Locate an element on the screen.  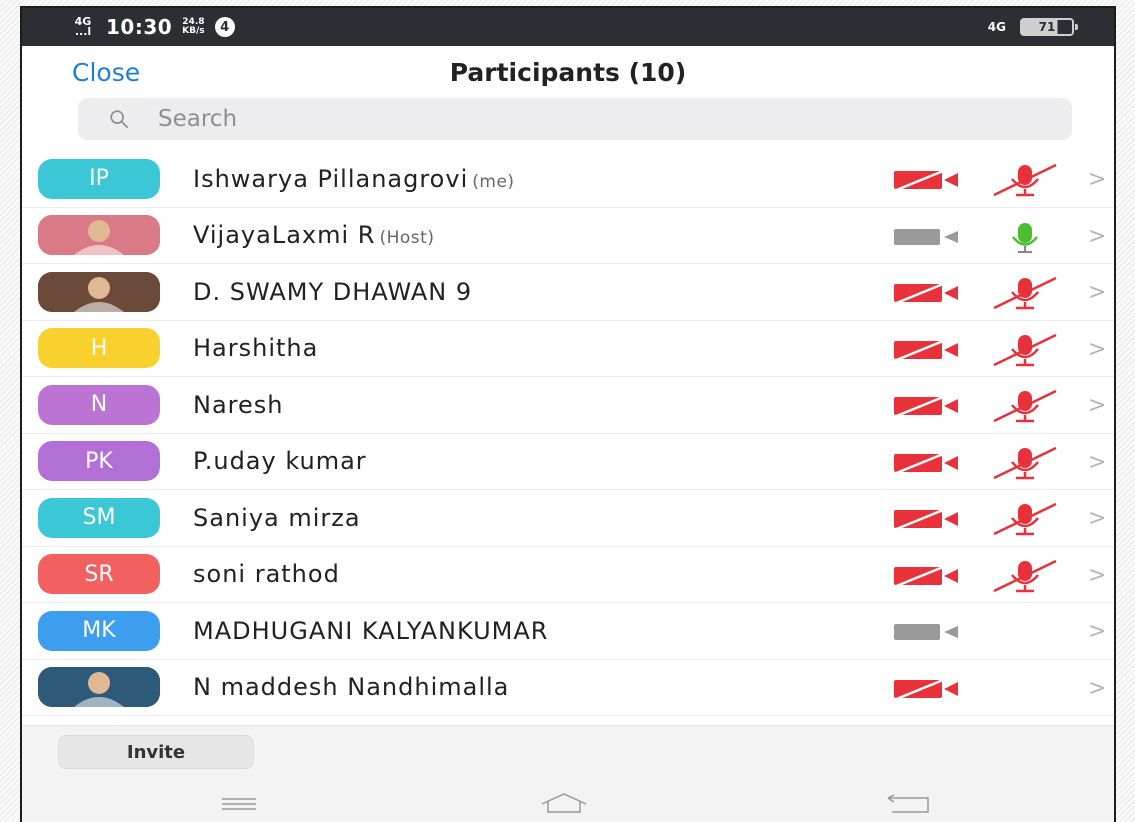
participant-row: PK P.uday kumar > is located at coordinates (568, 462).